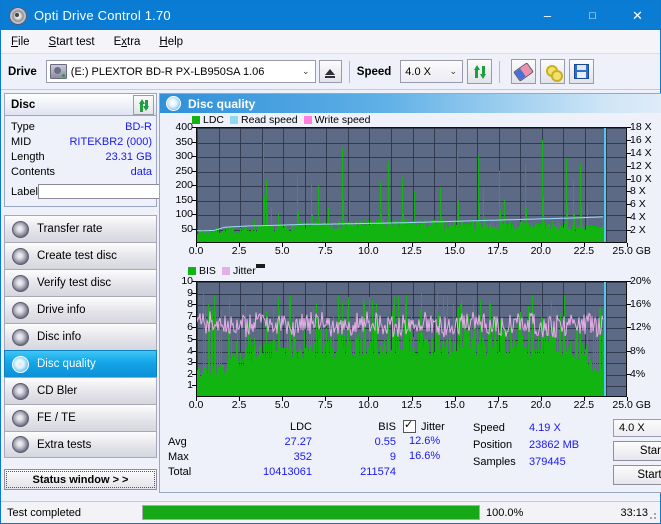 This screenshot has height=524, width=661. Describe the element at coordinates (20, 42) in the screenshot. I see `menu-file: FFileile` at that location.